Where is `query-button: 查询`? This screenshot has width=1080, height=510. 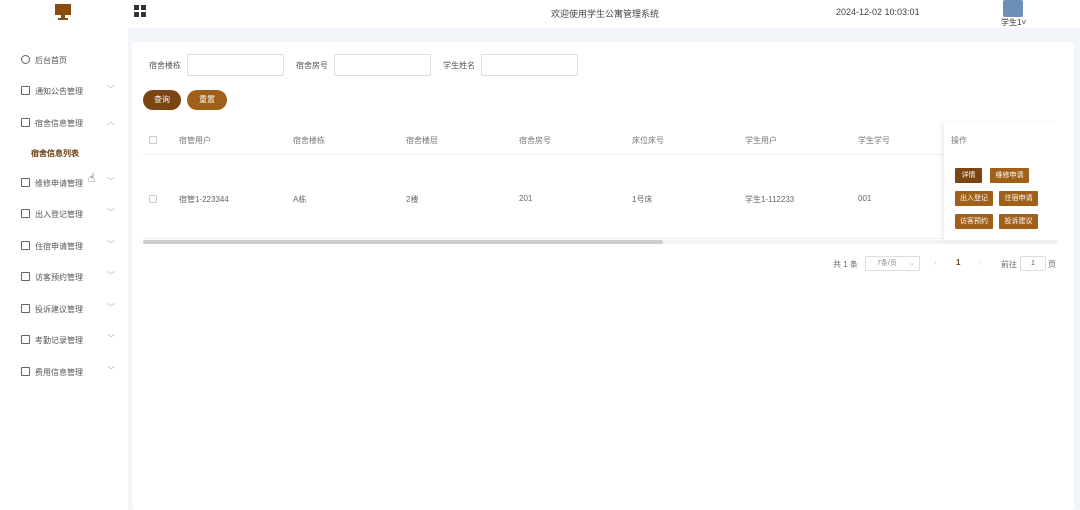
query-button: 查询 is located at coordinates (162, 100).